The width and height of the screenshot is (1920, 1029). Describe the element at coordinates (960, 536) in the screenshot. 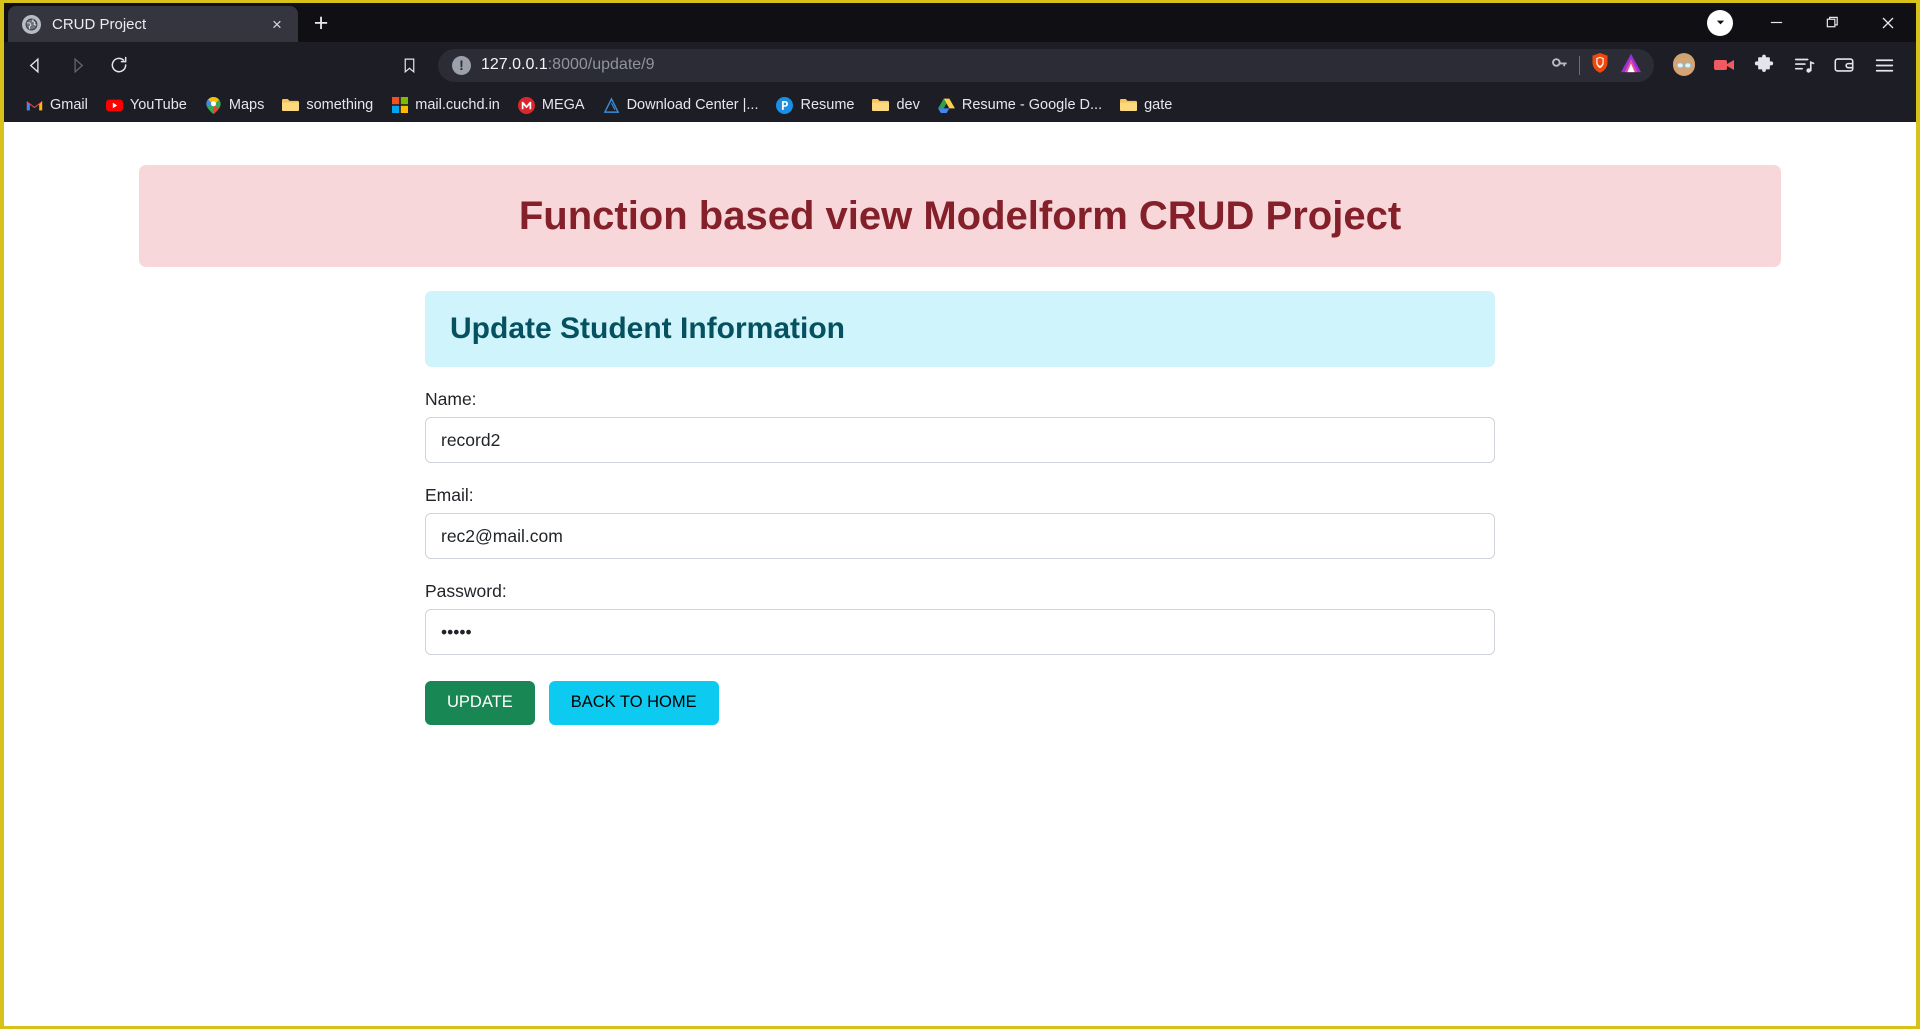

I see `email-field` at that location.